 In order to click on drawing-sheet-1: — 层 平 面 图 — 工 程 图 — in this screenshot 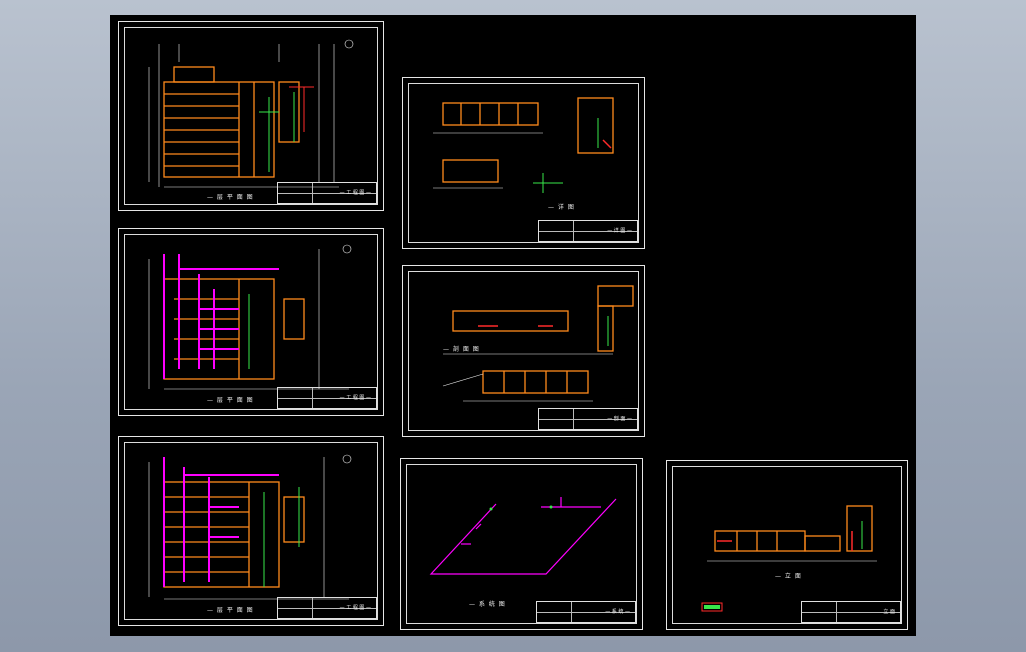, I will do `click(251, 116)`.